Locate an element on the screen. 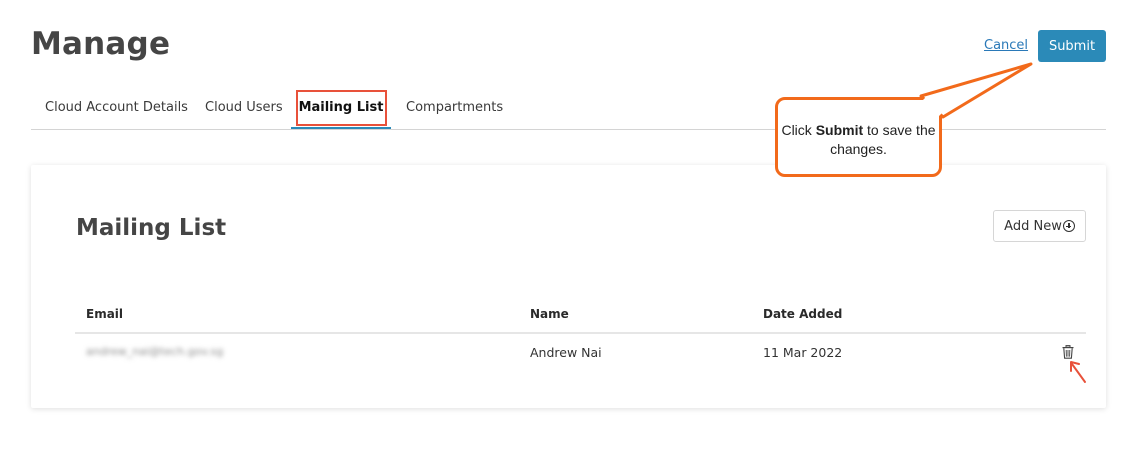  table-header: Email Name Date Added is located at coordinates (580, 317).